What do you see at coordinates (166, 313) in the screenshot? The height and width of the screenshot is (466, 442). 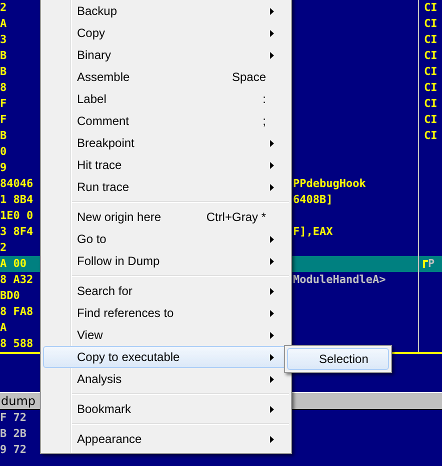 I see `menu-item: Find references to` at bounding box center [166, 313].